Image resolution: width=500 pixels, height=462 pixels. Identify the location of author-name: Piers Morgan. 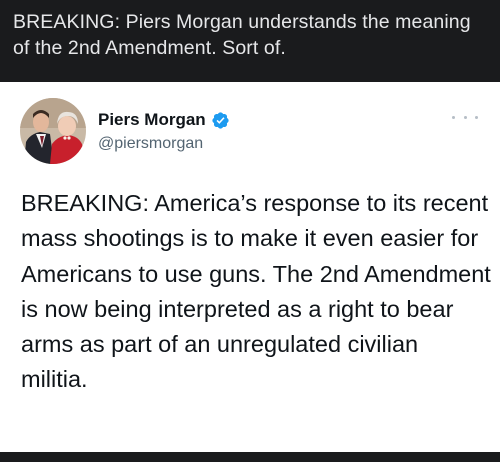
(152, 120).